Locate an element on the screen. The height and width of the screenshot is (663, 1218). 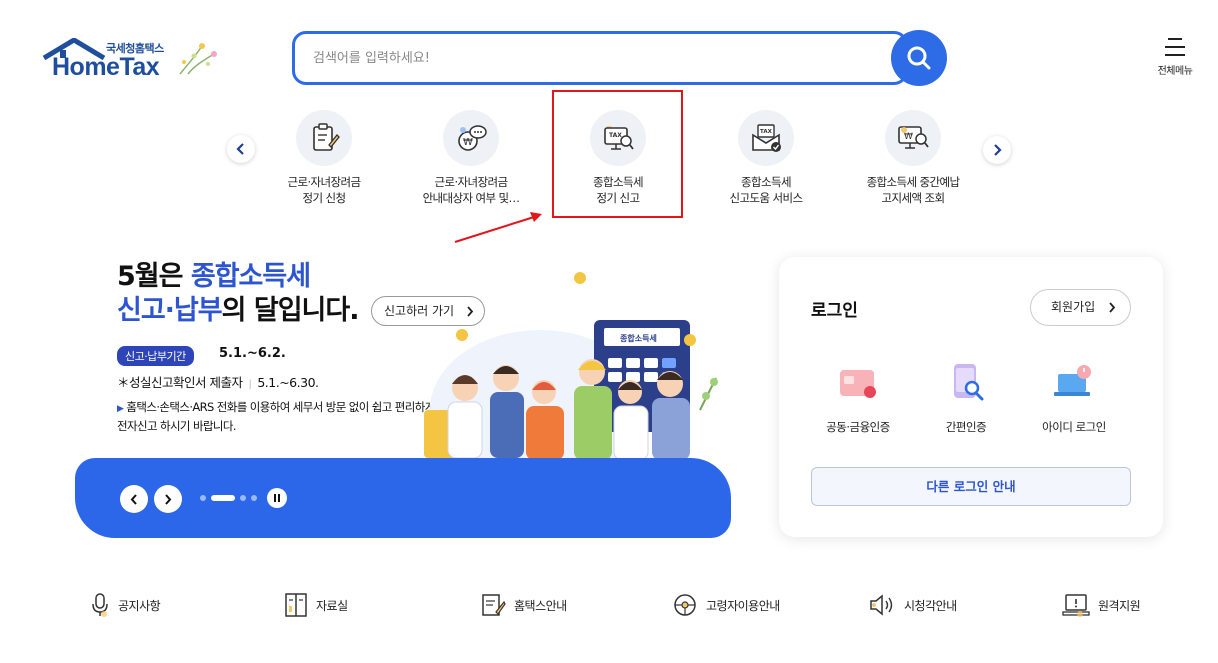
login-option-label: 아이디 로그인 is located at coordinates (1074, 427).